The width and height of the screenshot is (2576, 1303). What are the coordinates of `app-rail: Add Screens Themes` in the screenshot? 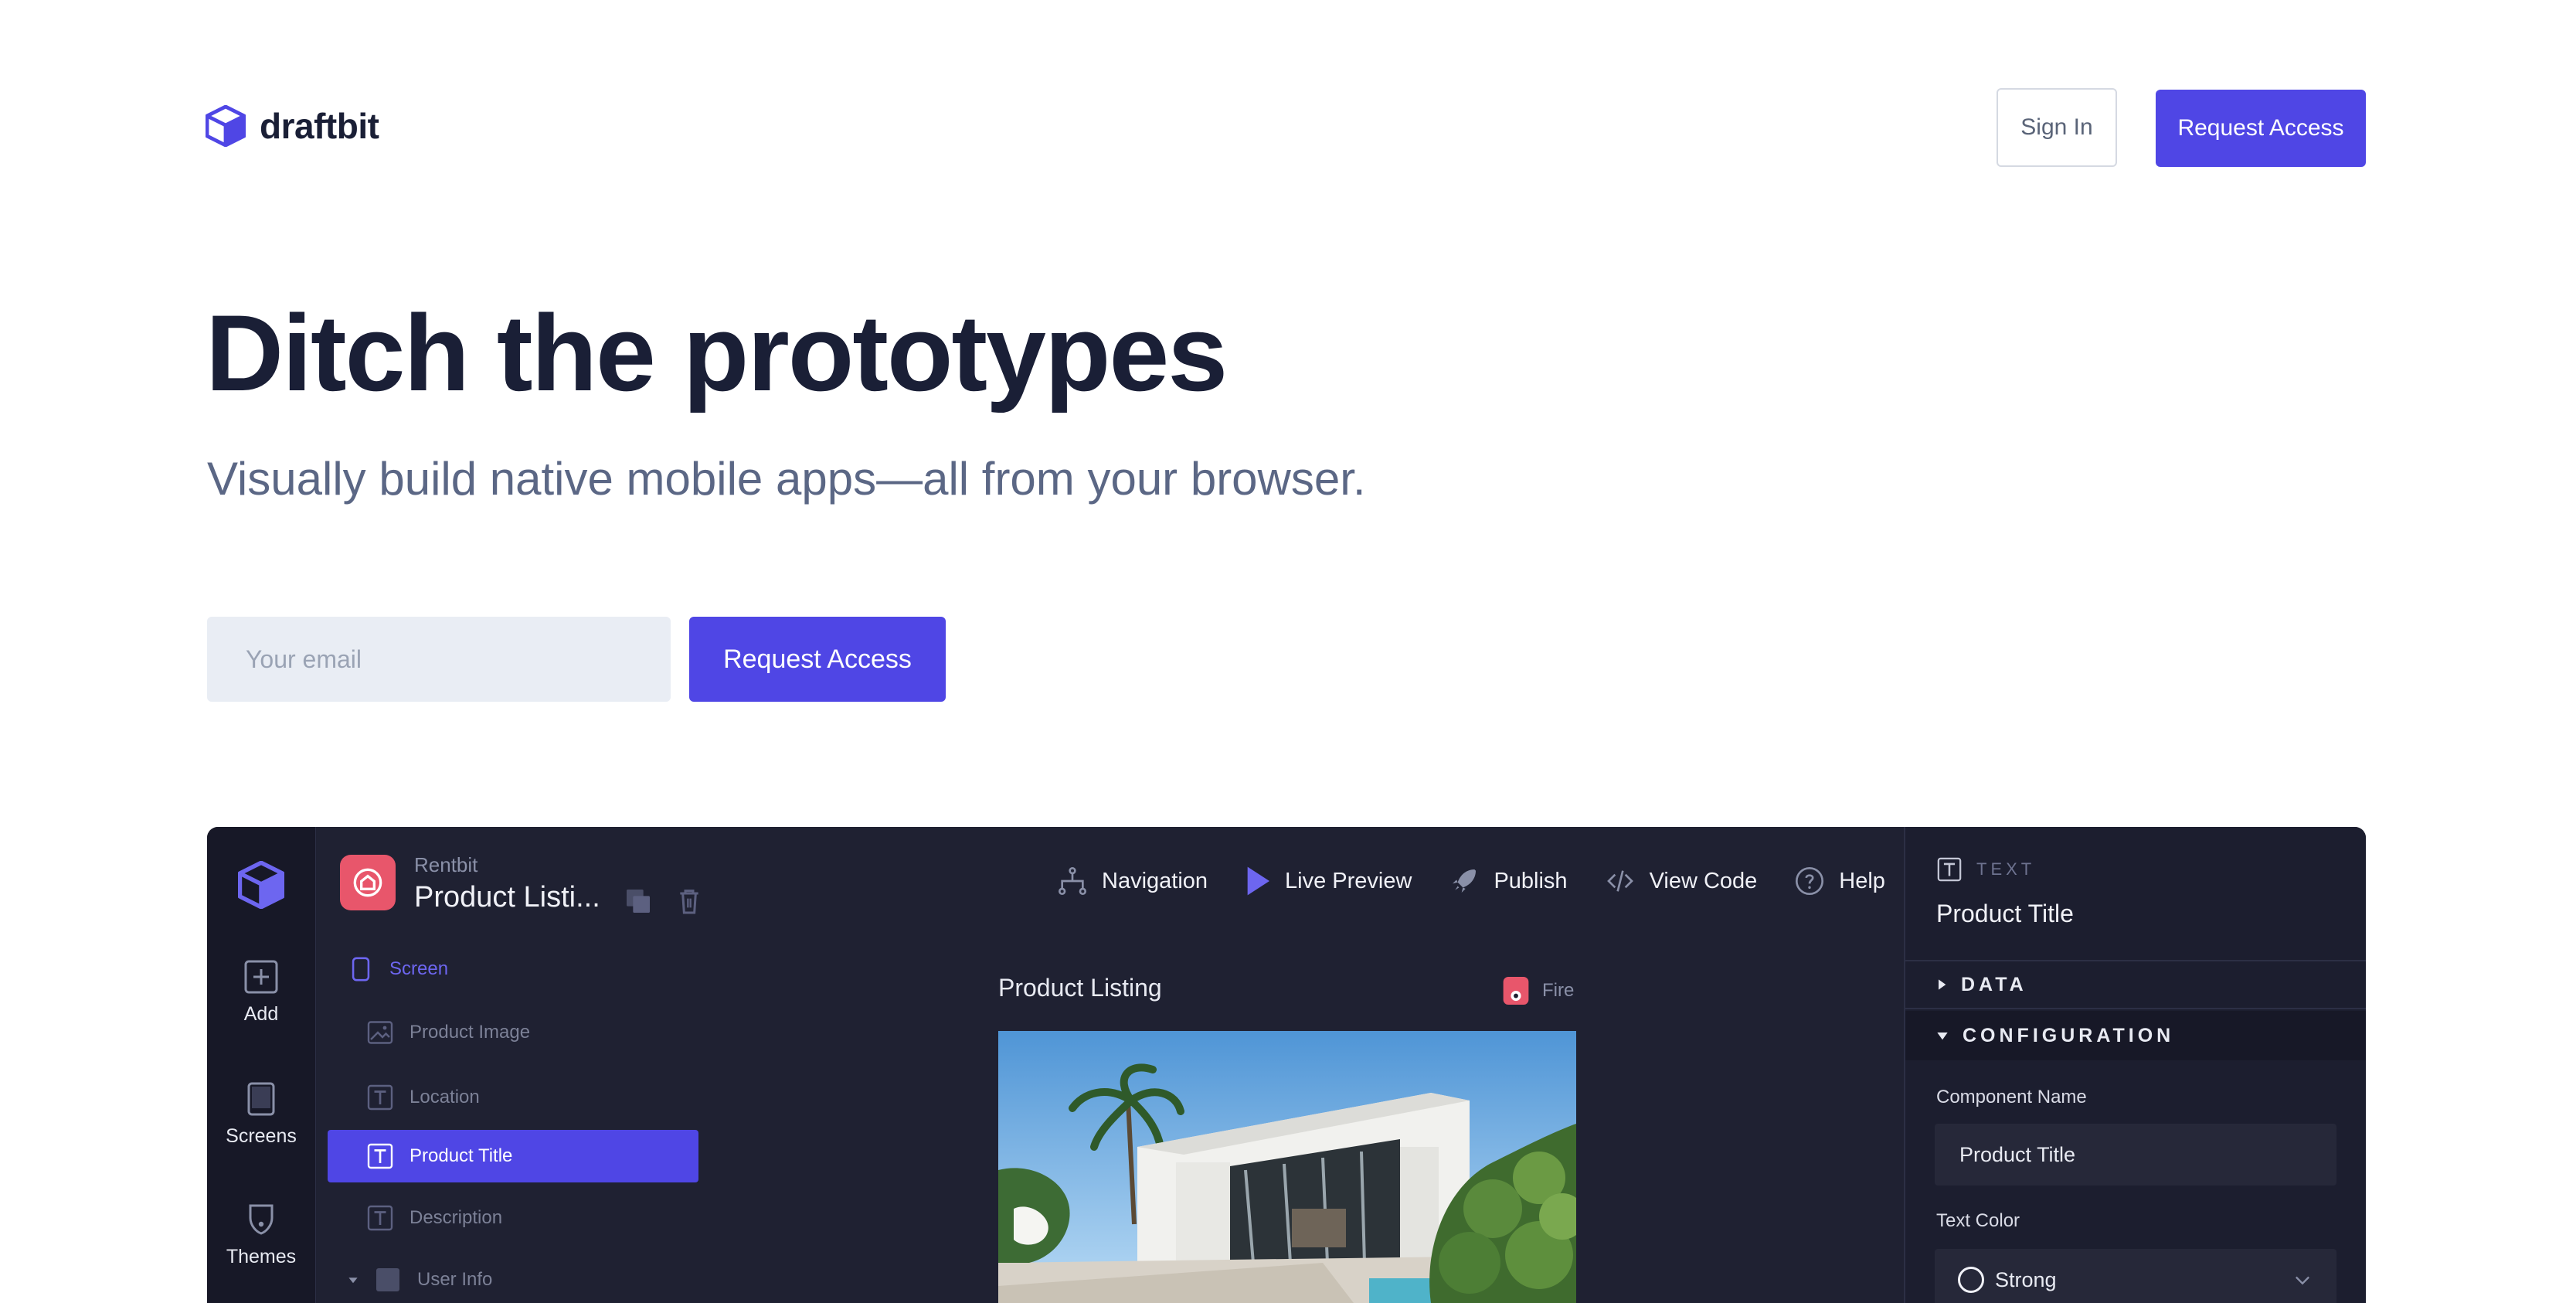 It's located at (261, 1065).